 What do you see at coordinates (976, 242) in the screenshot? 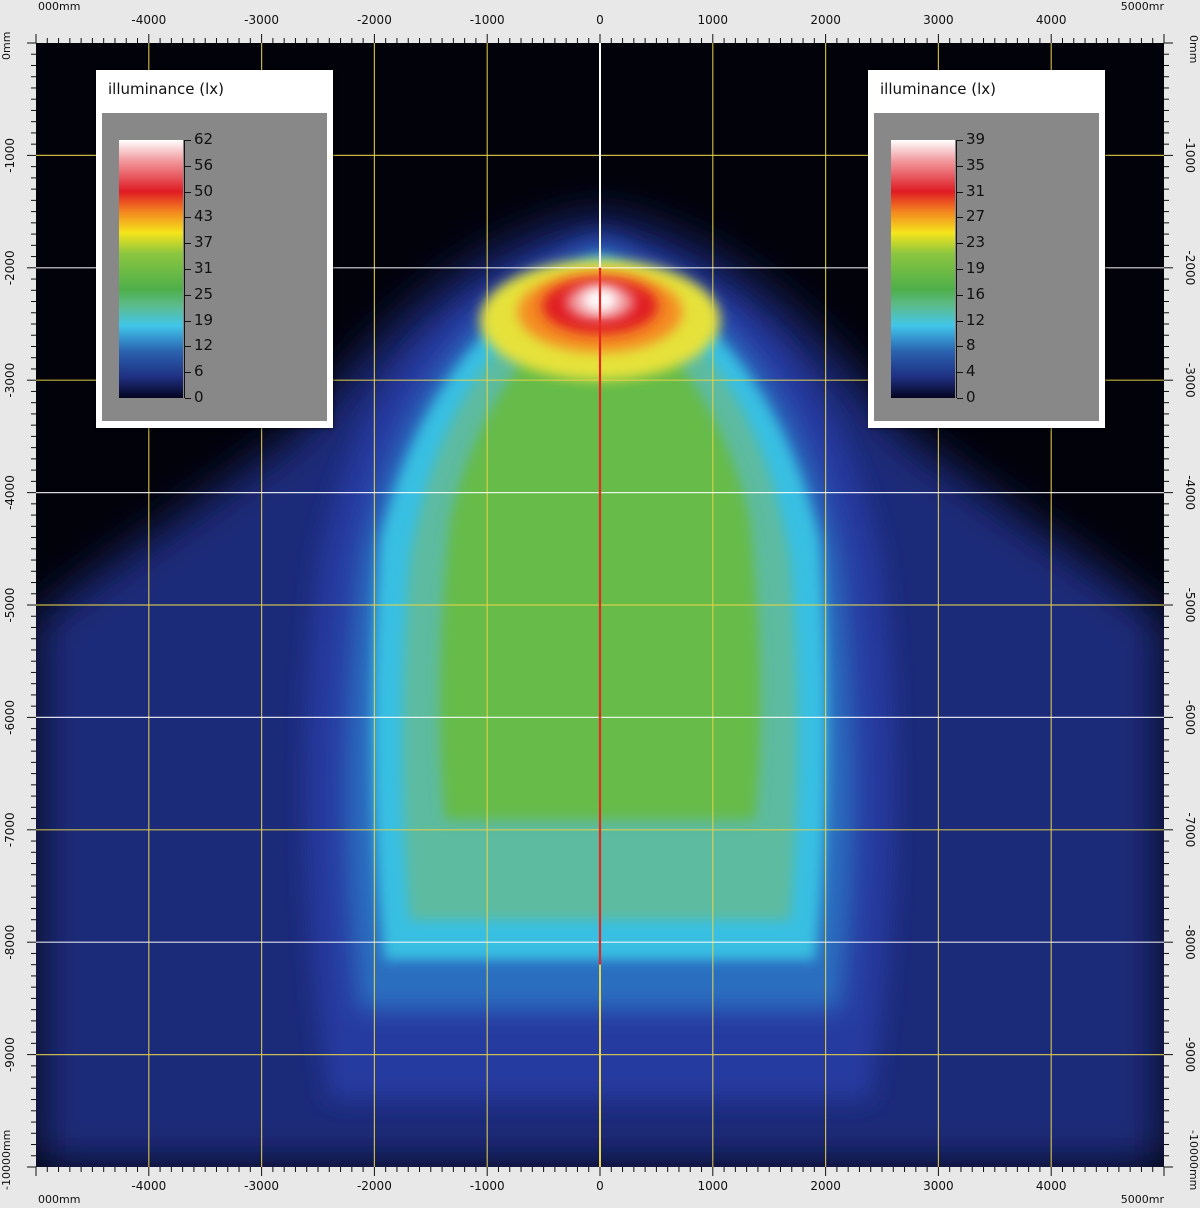
I see `legend-value: 23` at bounding box center [976, 242].